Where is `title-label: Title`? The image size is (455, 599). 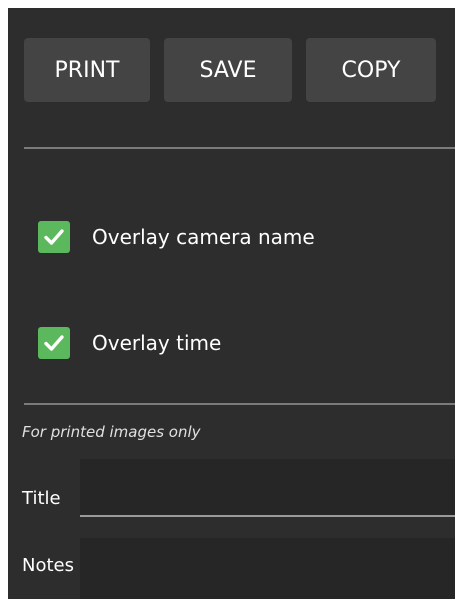 title-label: Title is located at coordinates (41, 498).